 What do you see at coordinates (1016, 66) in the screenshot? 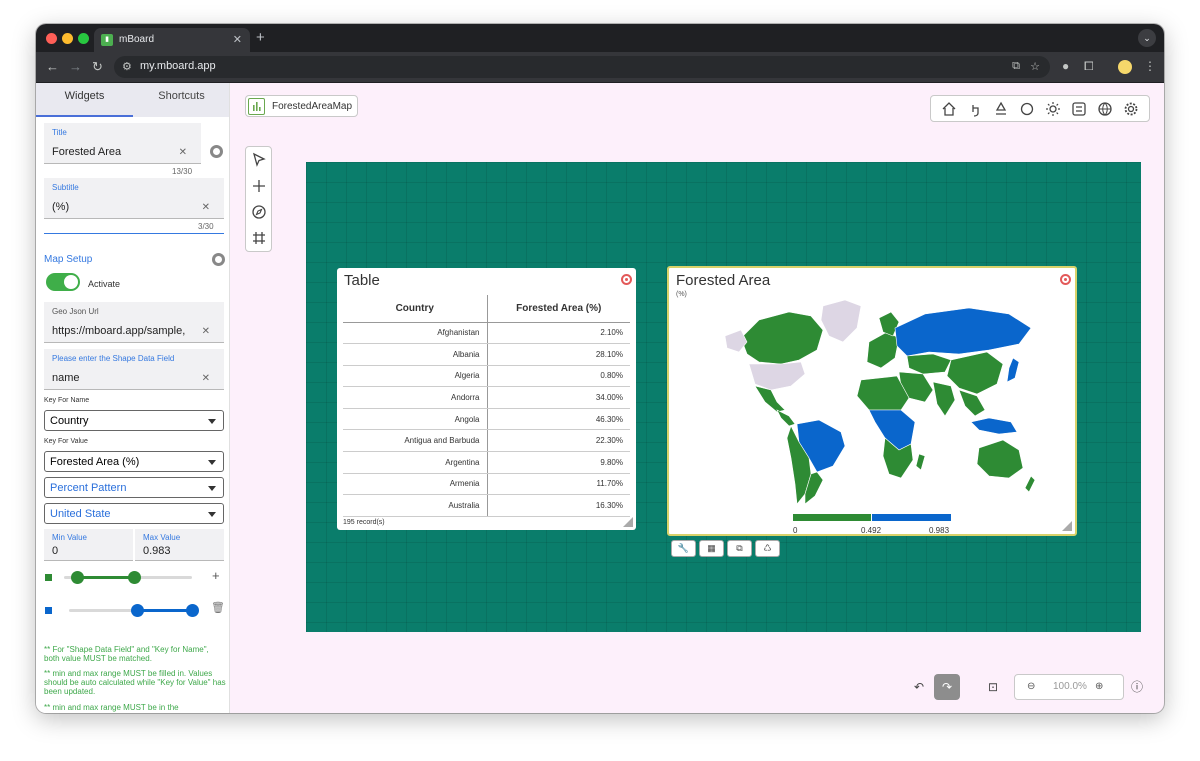
I see `cast-icon: ⧉` at bounding box center [1016, 66].